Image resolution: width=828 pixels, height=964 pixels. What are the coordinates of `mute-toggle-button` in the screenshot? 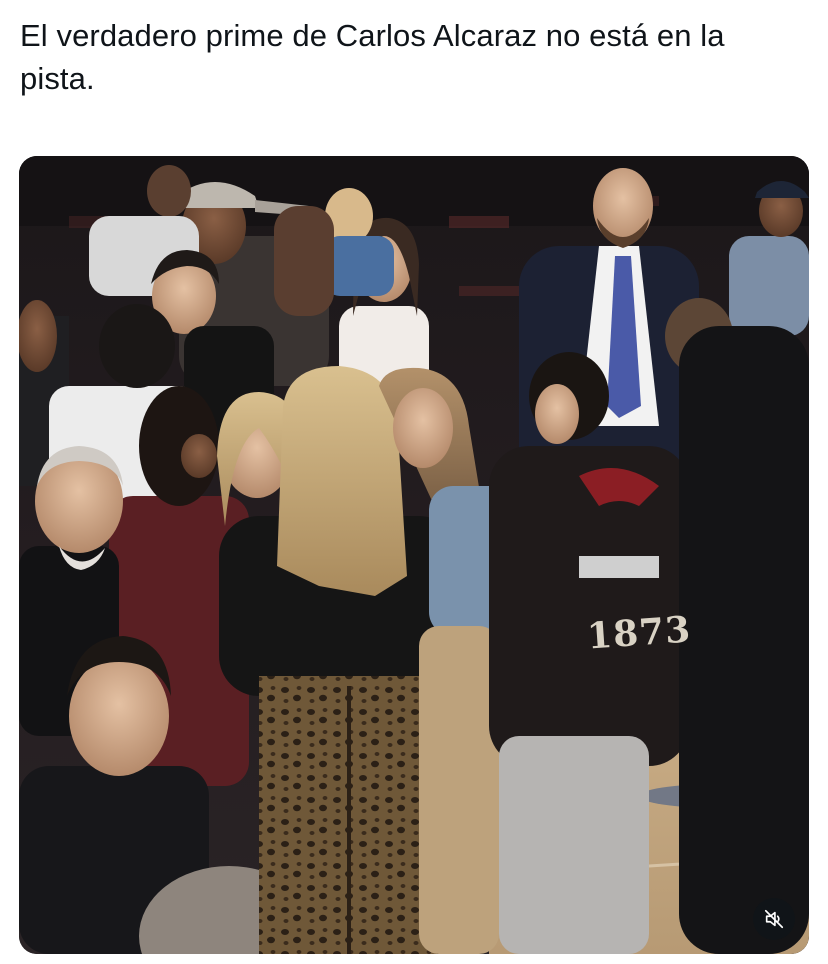 It's located at (774, 919).